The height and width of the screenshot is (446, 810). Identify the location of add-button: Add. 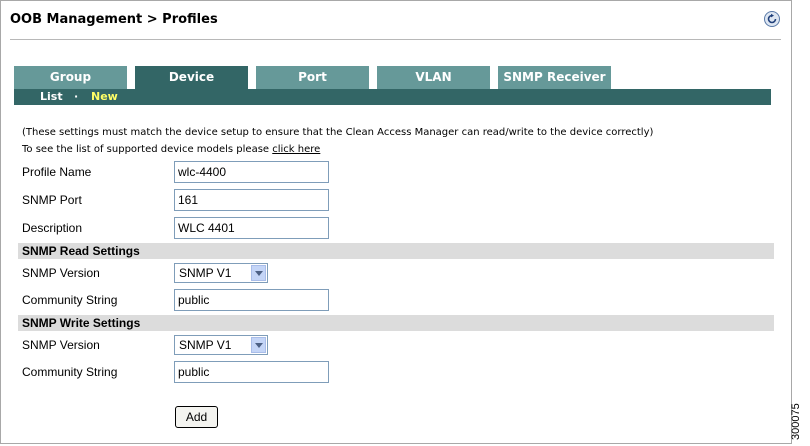
(196, 417).